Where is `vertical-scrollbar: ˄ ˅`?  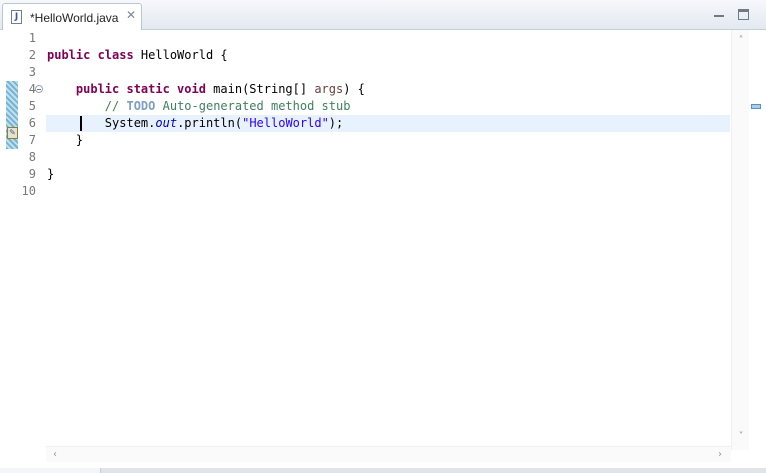 vertical-scrollbar: ˄ ˅ is located at coordinates (740, 240).